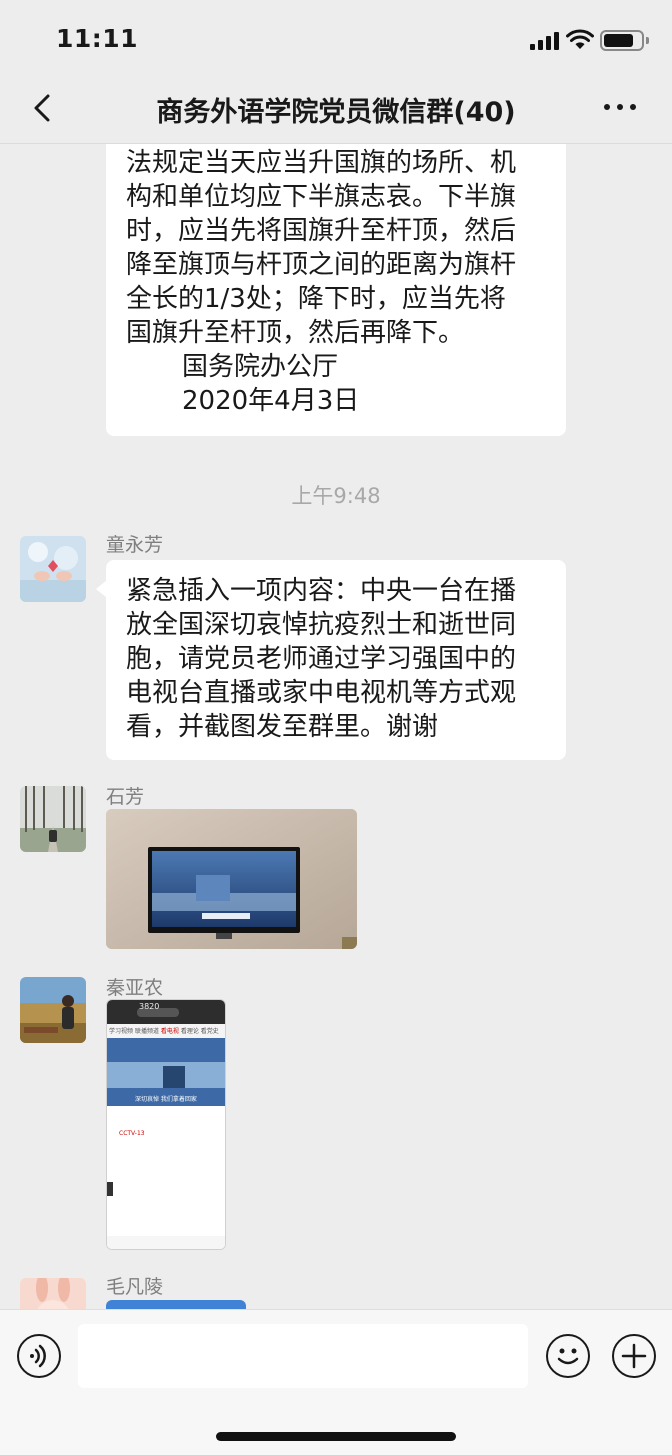 The image size is (672, 1455). What do you see at coordinates (321, 163) in the screenshot?
I see `message-line: 法规定当天应当升国旗的场所、机` at bounding box center [321, 163].